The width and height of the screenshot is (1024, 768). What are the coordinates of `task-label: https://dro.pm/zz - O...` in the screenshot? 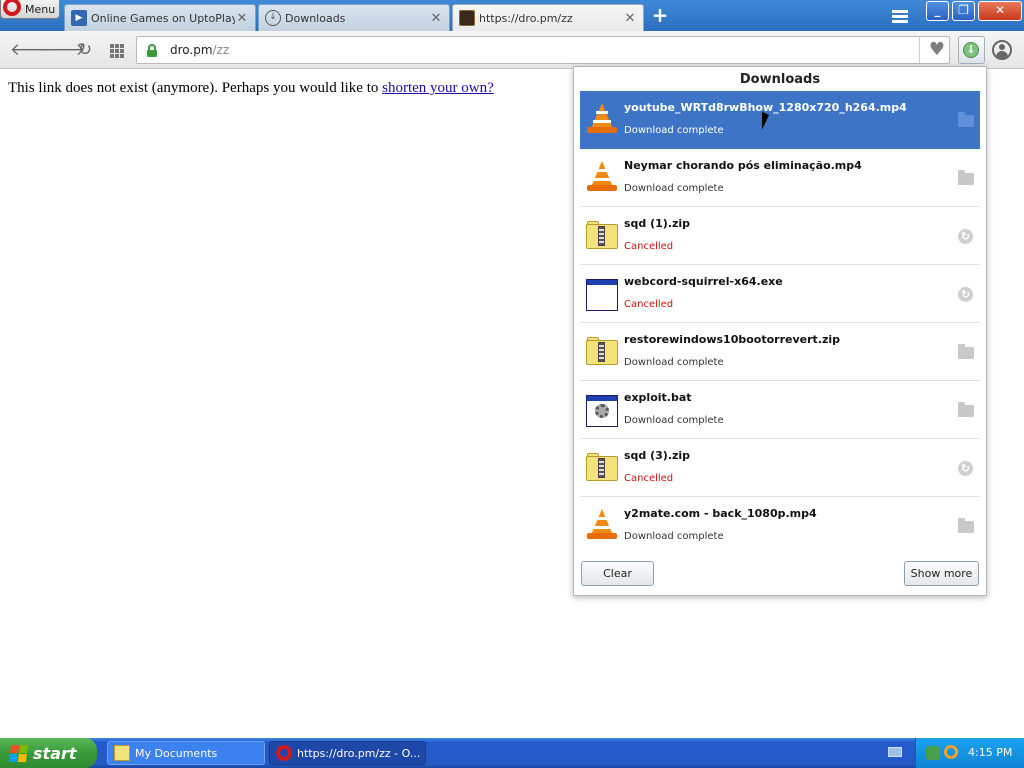 It's located at (359, 753).